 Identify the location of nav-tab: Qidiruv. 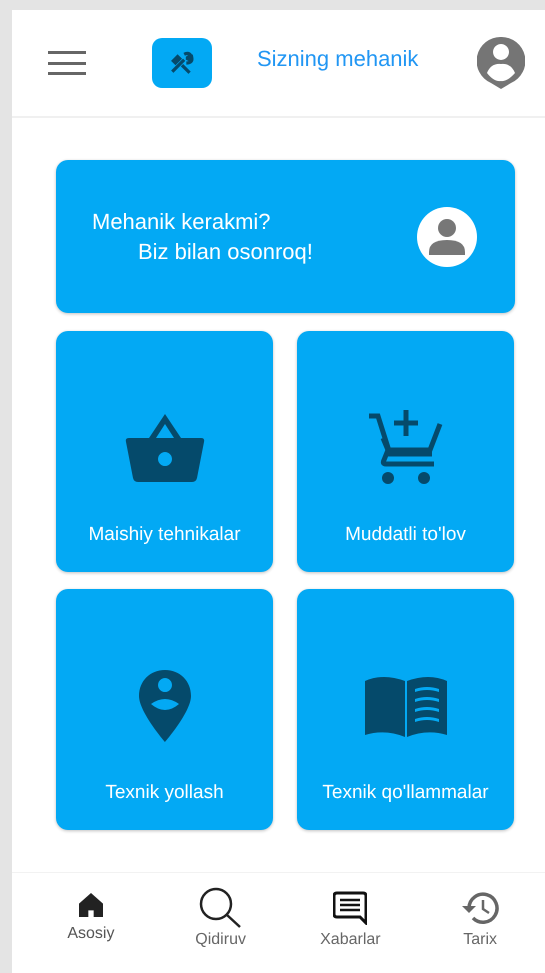
(221, 923).